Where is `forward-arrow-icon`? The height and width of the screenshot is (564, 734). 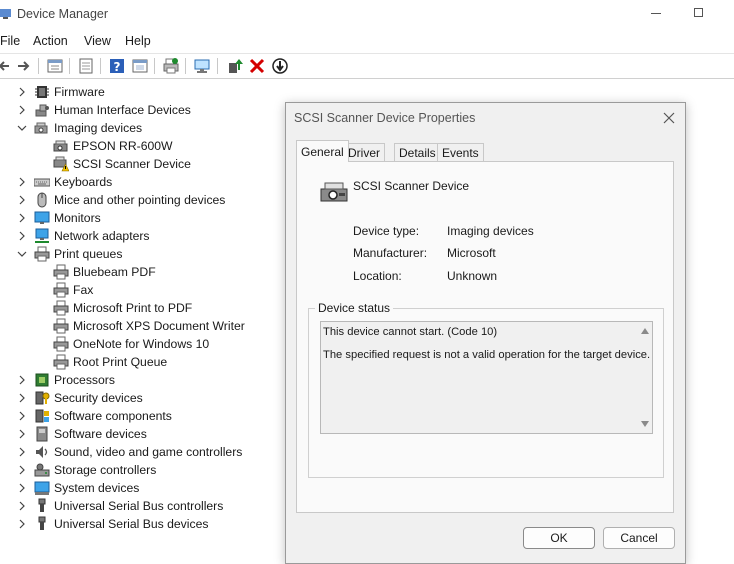
forward-arrow-icon is located at coordinates (24, 66).